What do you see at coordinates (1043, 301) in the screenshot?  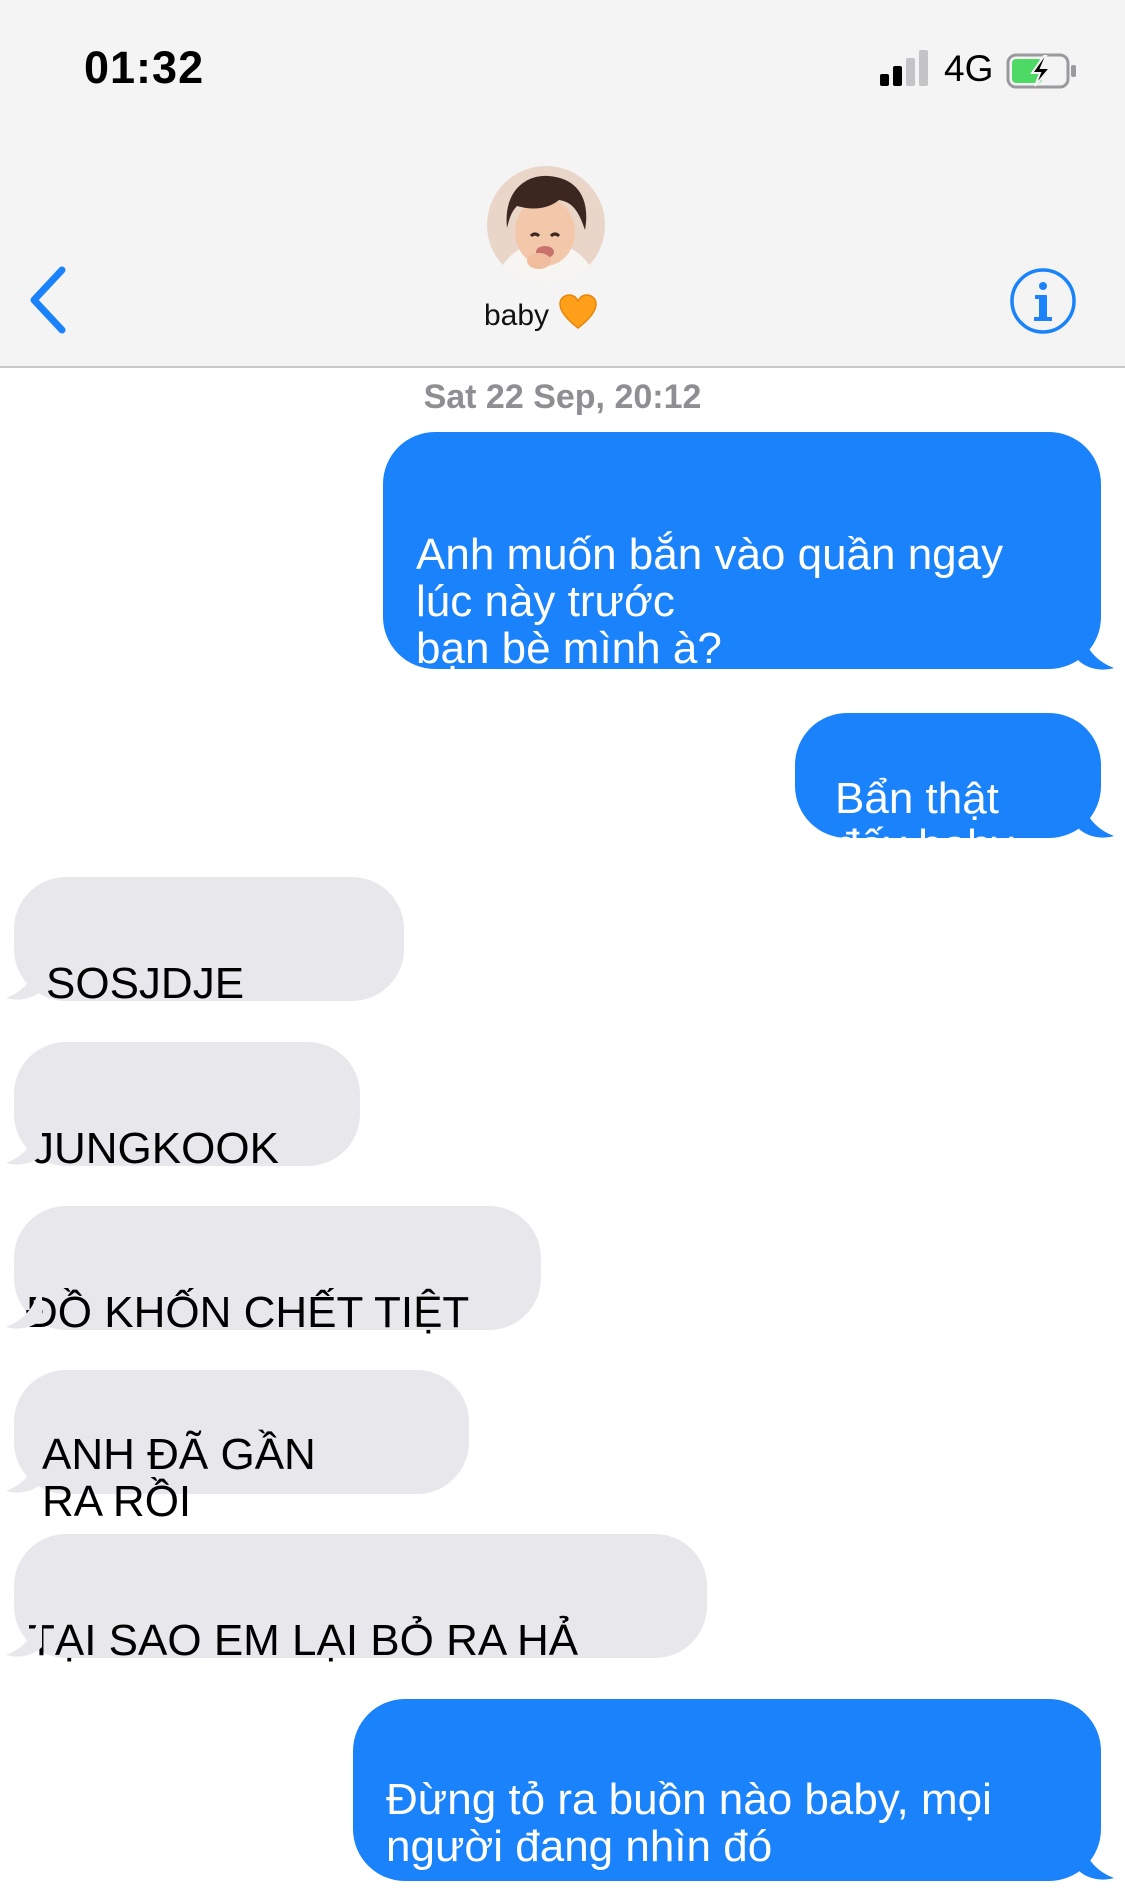 I see `info-icon` at bounding box center [1043, 301].